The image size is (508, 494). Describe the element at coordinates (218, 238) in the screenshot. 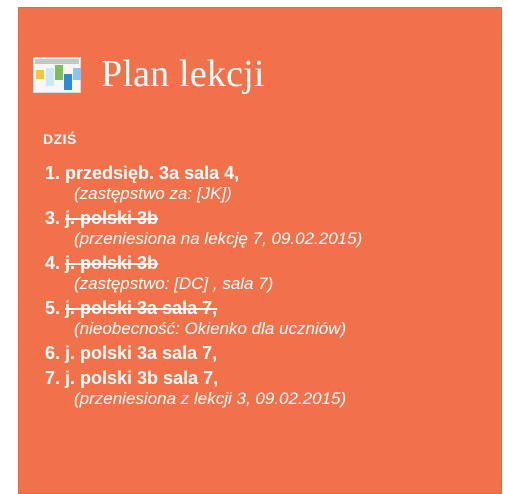

I see `lesson-note: (przeniesiona na lekcję 7, 09.02.2015)` at that location.